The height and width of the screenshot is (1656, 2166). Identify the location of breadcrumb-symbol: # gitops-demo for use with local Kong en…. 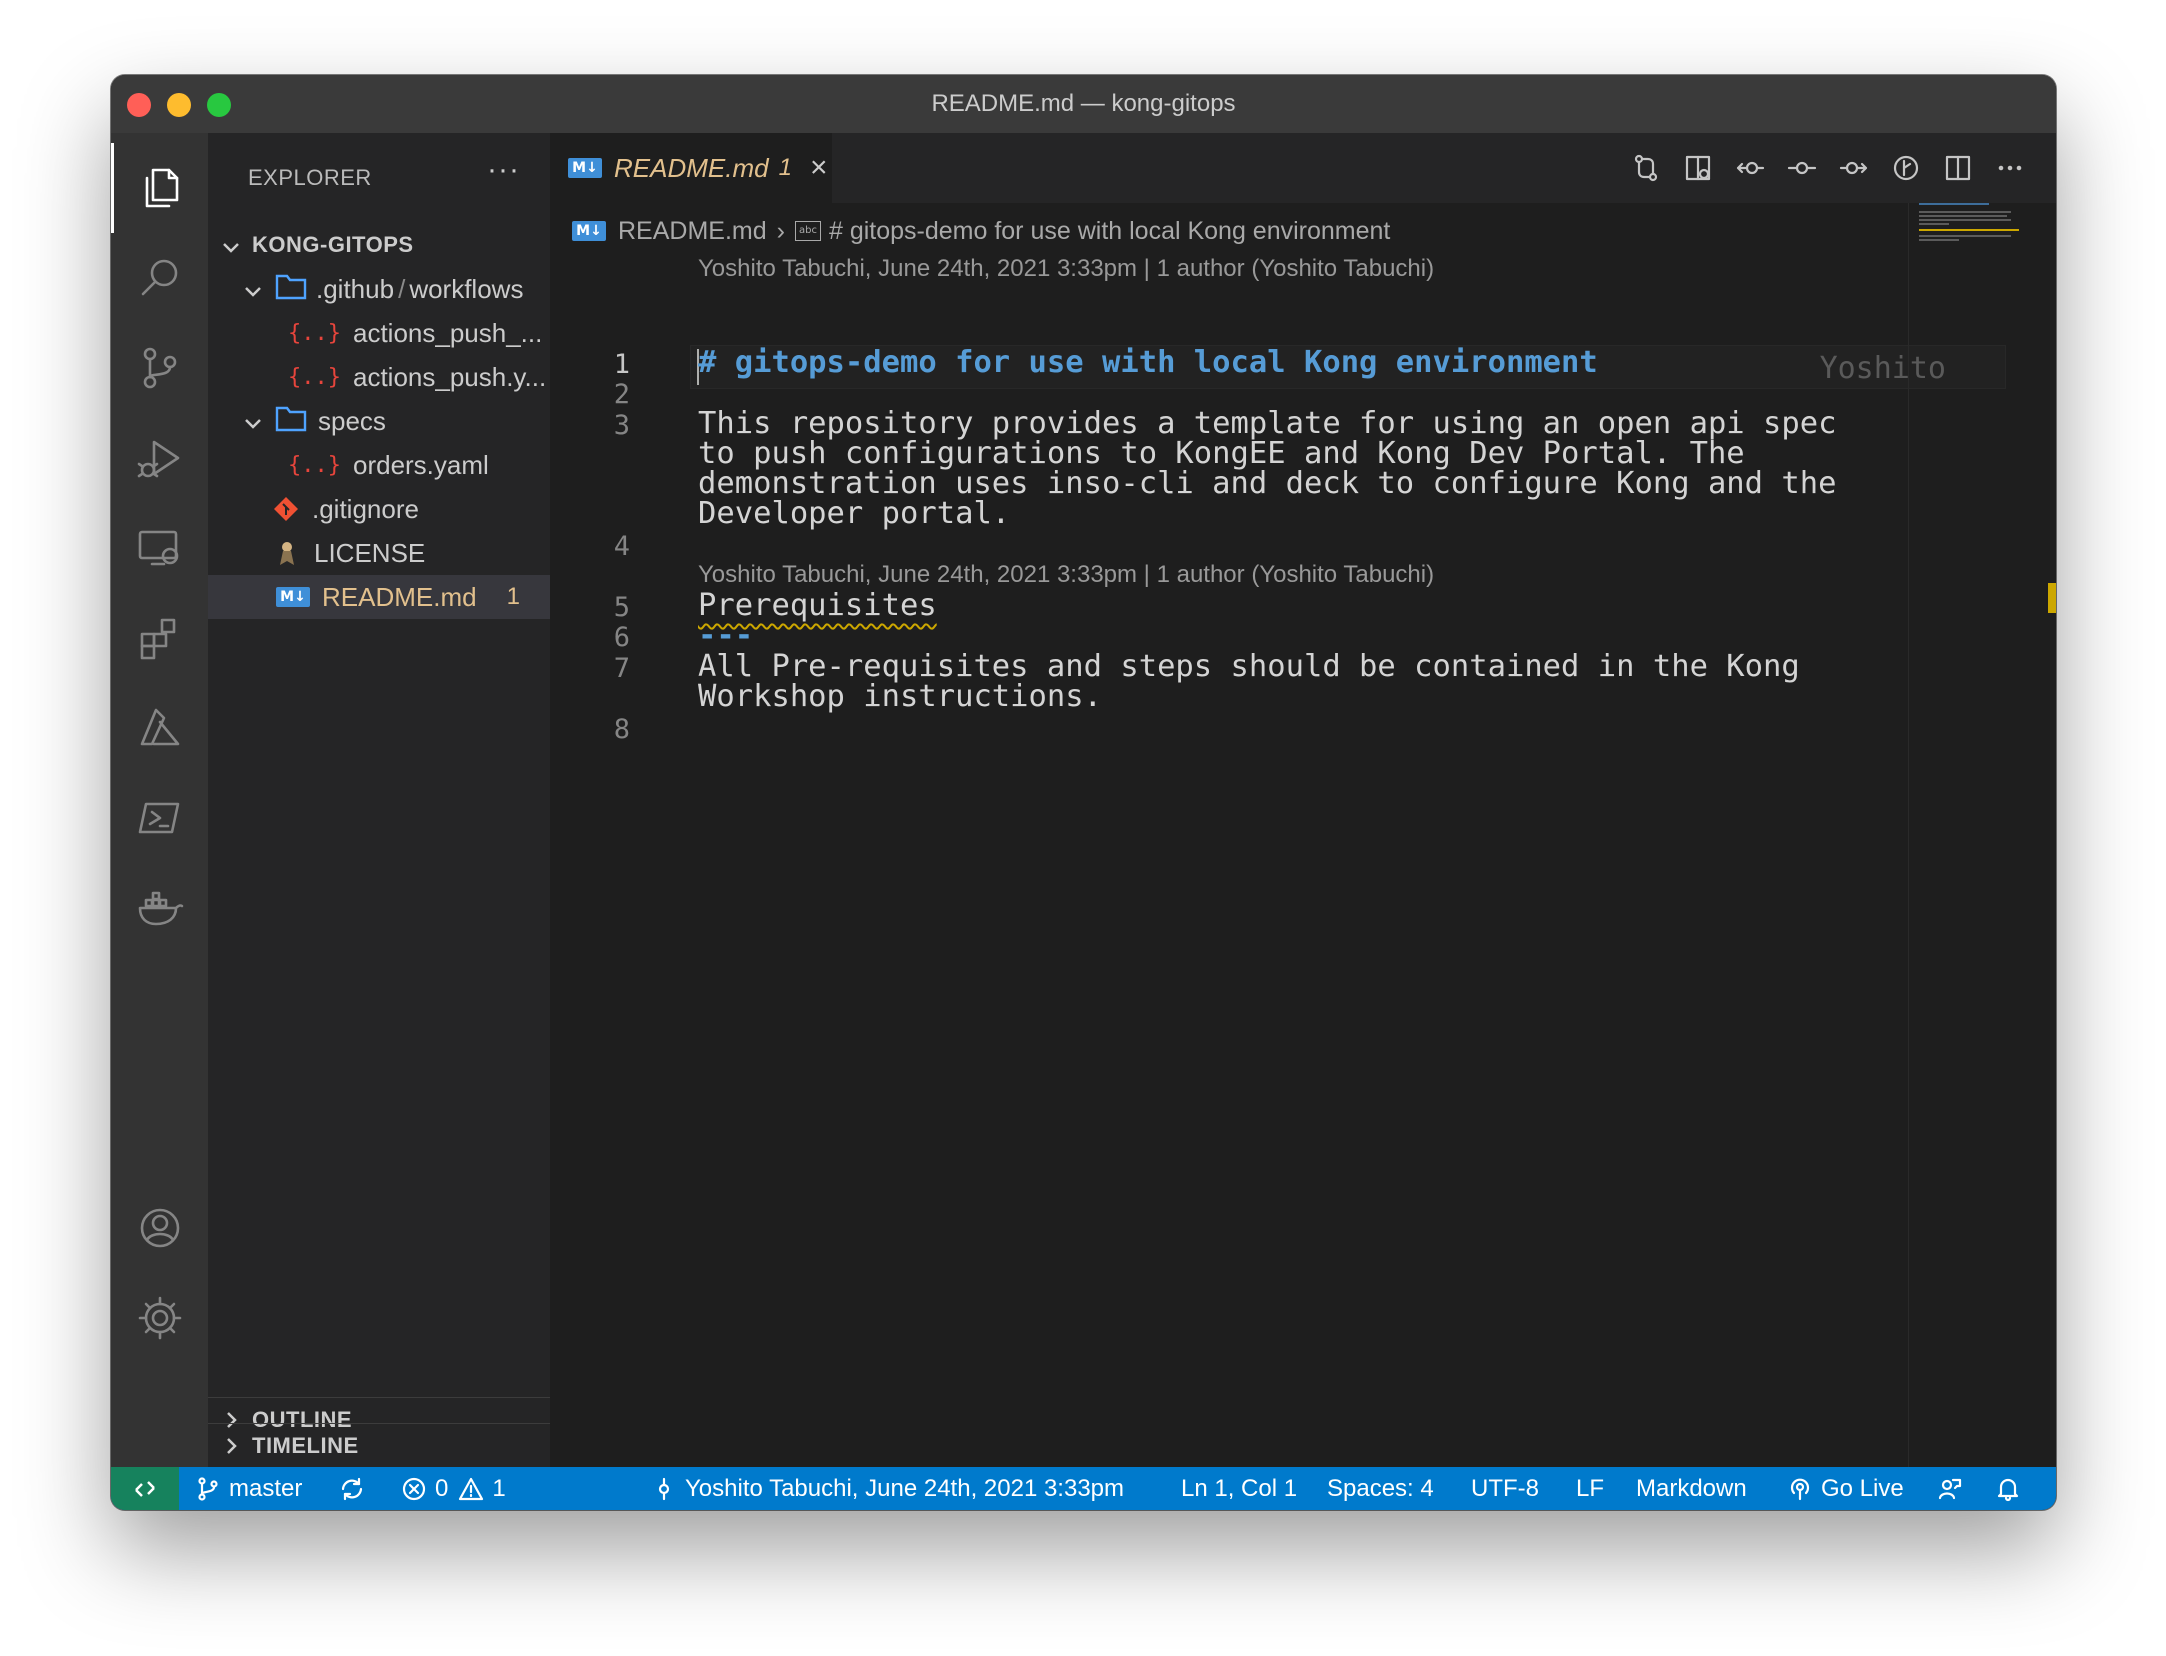
(1109, 231).